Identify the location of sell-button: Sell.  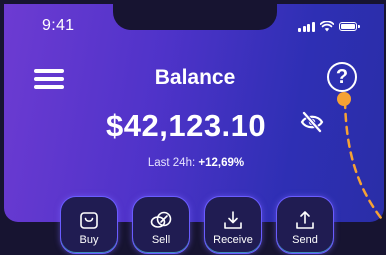
(161, 225).